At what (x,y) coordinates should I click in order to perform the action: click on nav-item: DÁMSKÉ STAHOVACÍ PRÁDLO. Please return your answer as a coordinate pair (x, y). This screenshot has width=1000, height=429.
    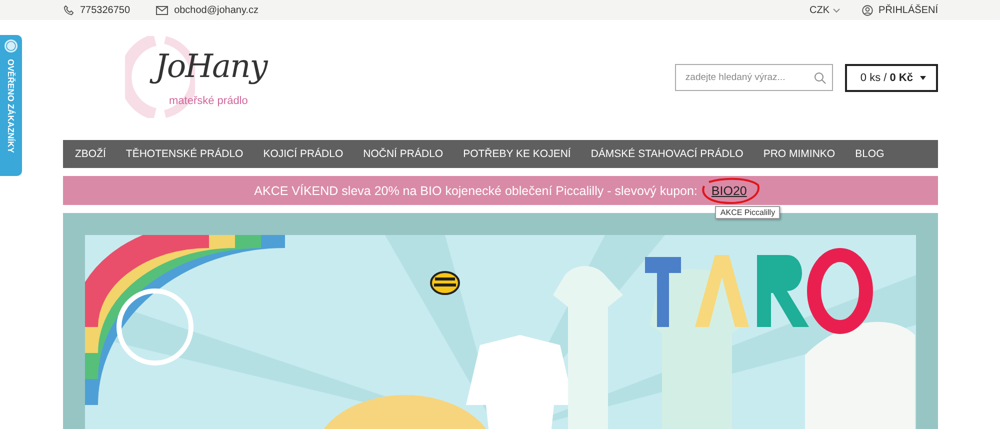
    Looking at the image, I should click on (667, 154).